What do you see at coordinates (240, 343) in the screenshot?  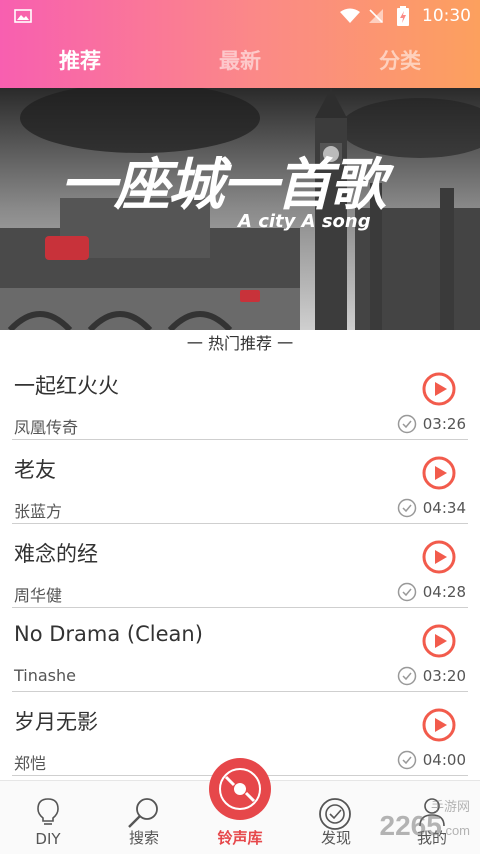 I see `section-title: 一 热门推荐 一` at bounding box center [240, 343].